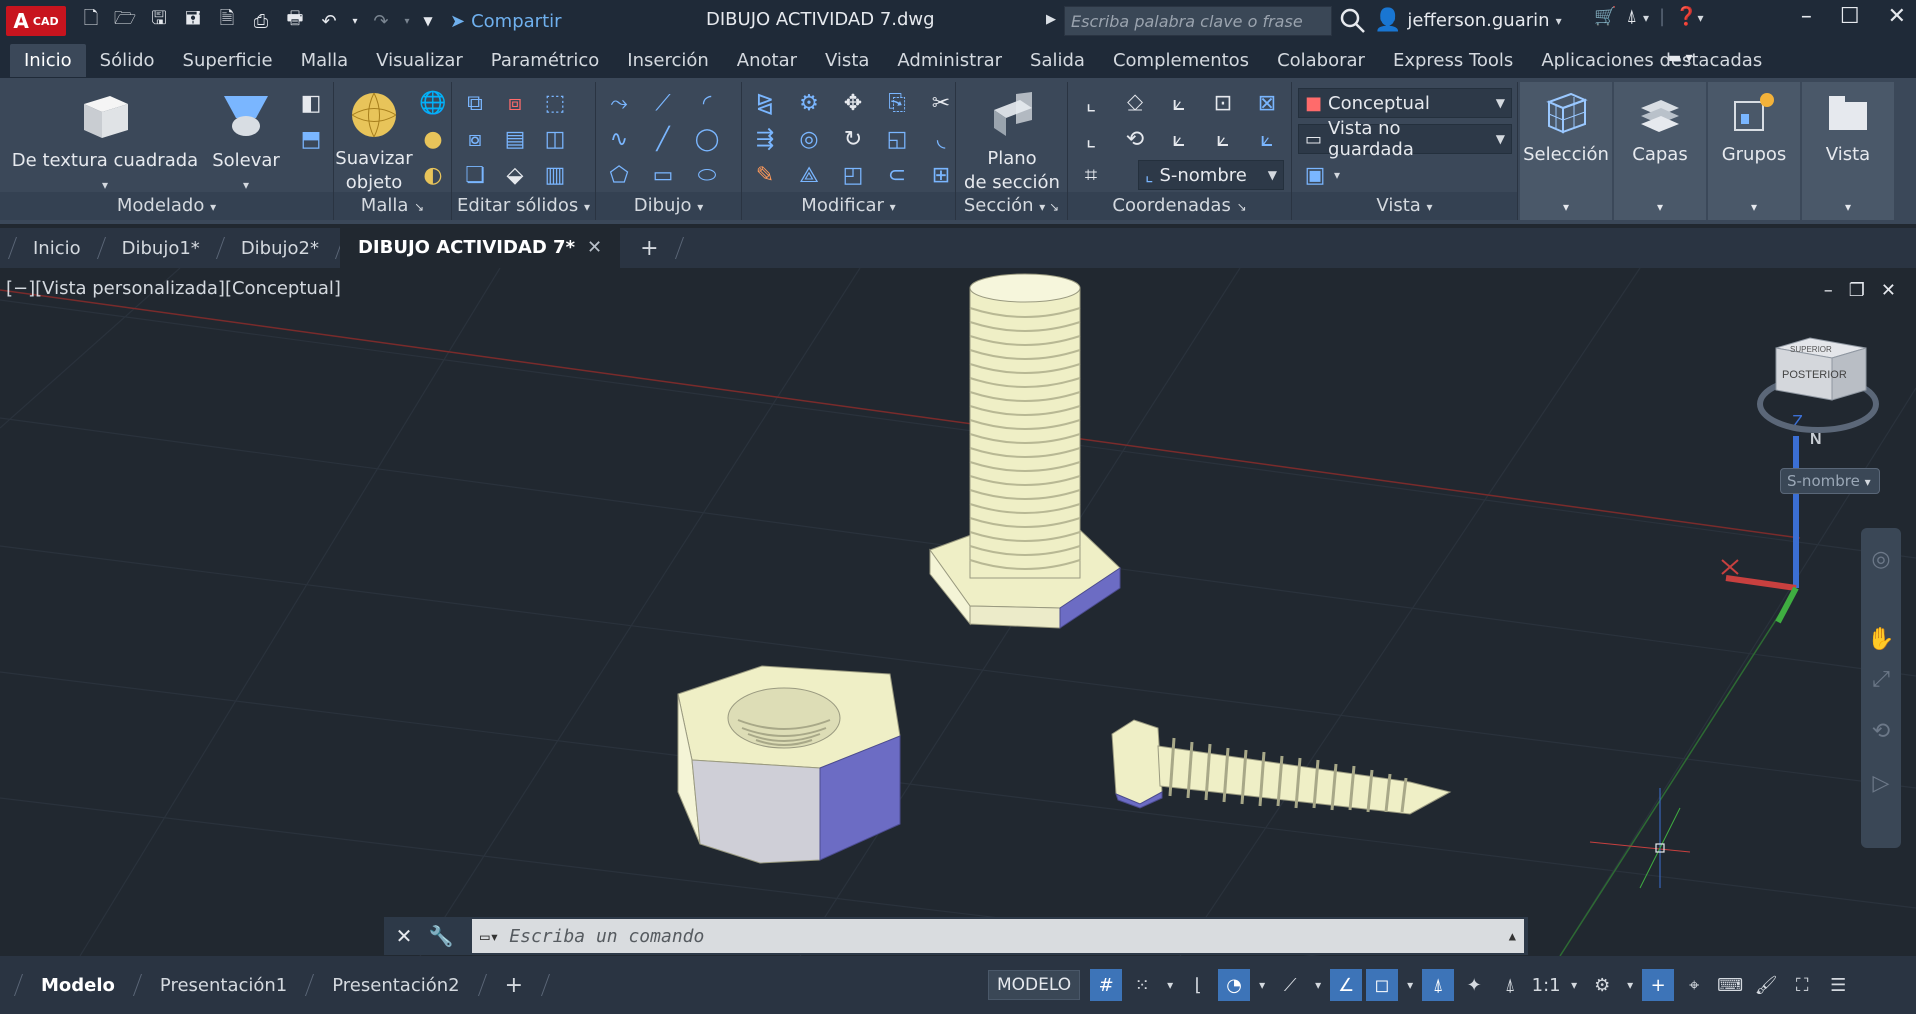  What do you see at coordinates (475, 103) in the screenshot?
I see `union-icon: ⧉` at bounding box center [475, 103].